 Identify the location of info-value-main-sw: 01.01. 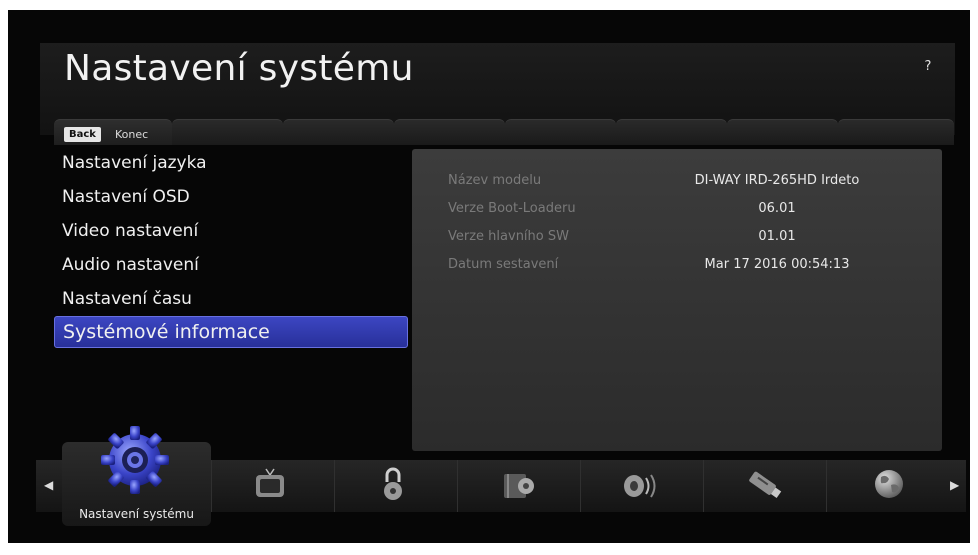
(777, 236).